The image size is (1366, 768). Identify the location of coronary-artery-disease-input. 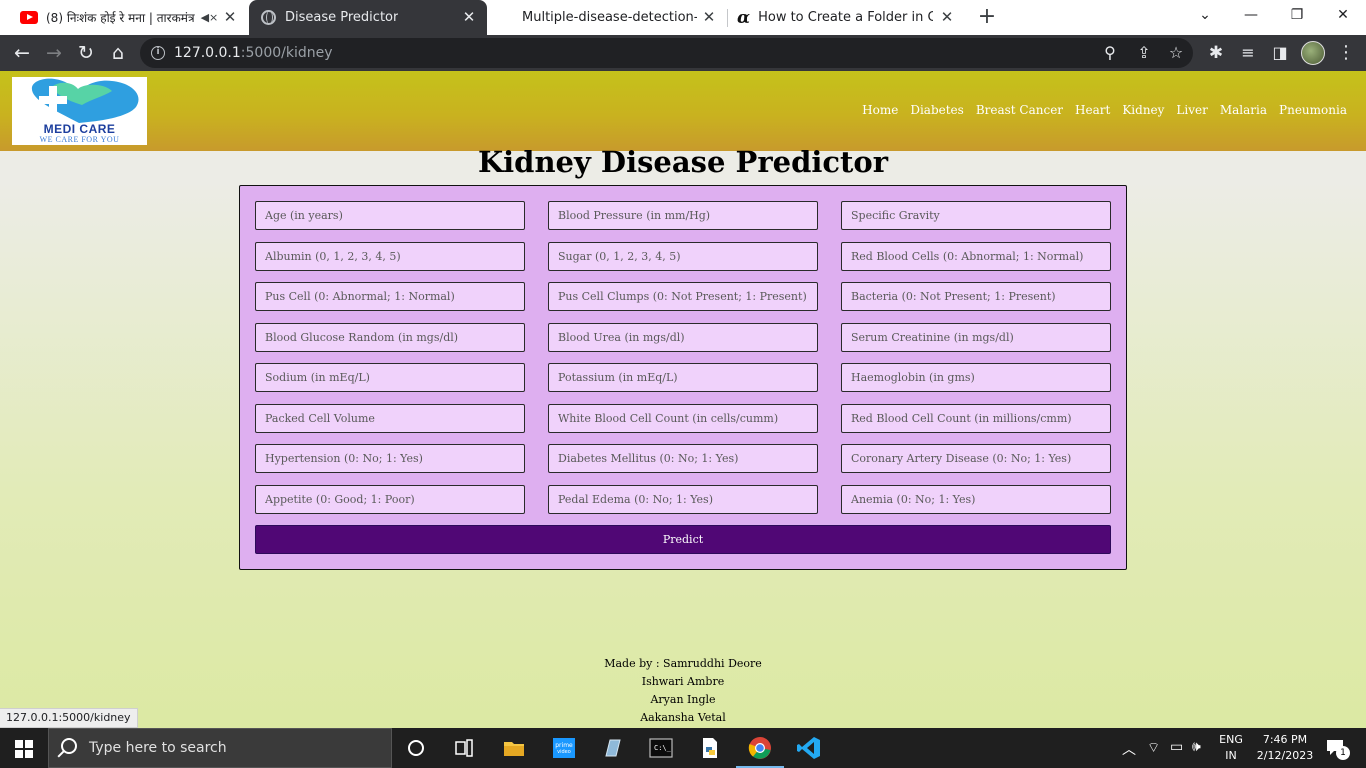
(976, 458).